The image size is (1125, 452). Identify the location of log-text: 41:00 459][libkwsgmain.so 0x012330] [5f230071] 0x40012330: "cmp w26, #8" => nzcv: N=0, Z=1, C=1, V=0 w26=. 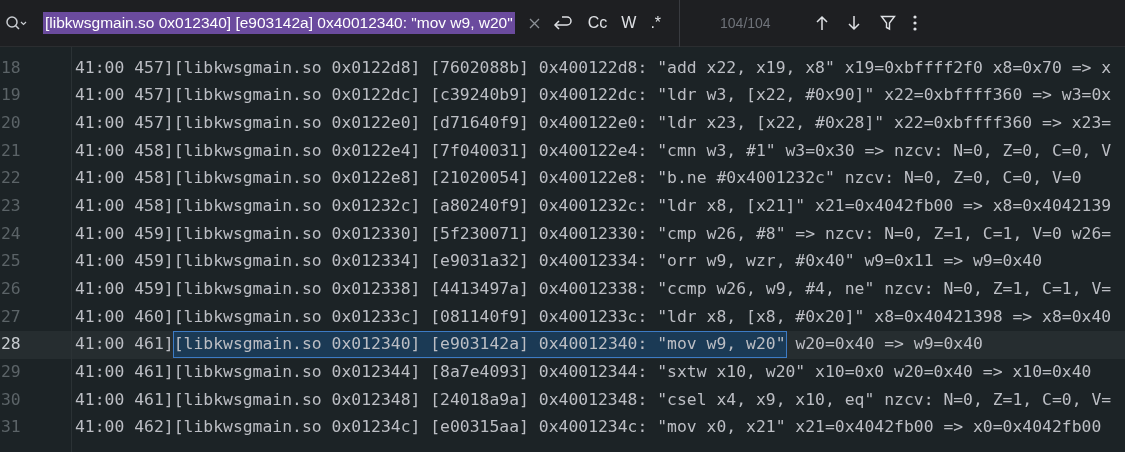
(593, 233).